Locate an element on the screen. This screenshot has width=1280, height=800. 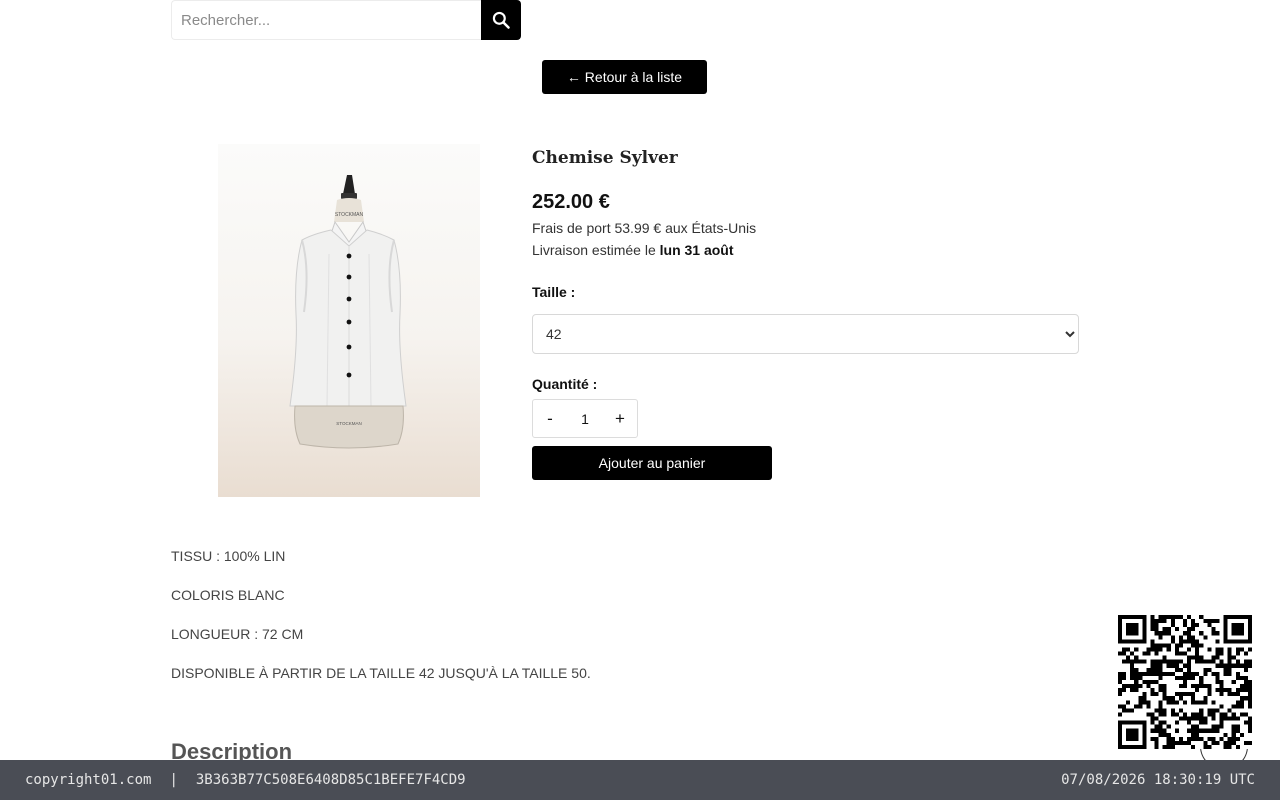
description-color: COLORIS BLANC is located at coordinates (228, 595).